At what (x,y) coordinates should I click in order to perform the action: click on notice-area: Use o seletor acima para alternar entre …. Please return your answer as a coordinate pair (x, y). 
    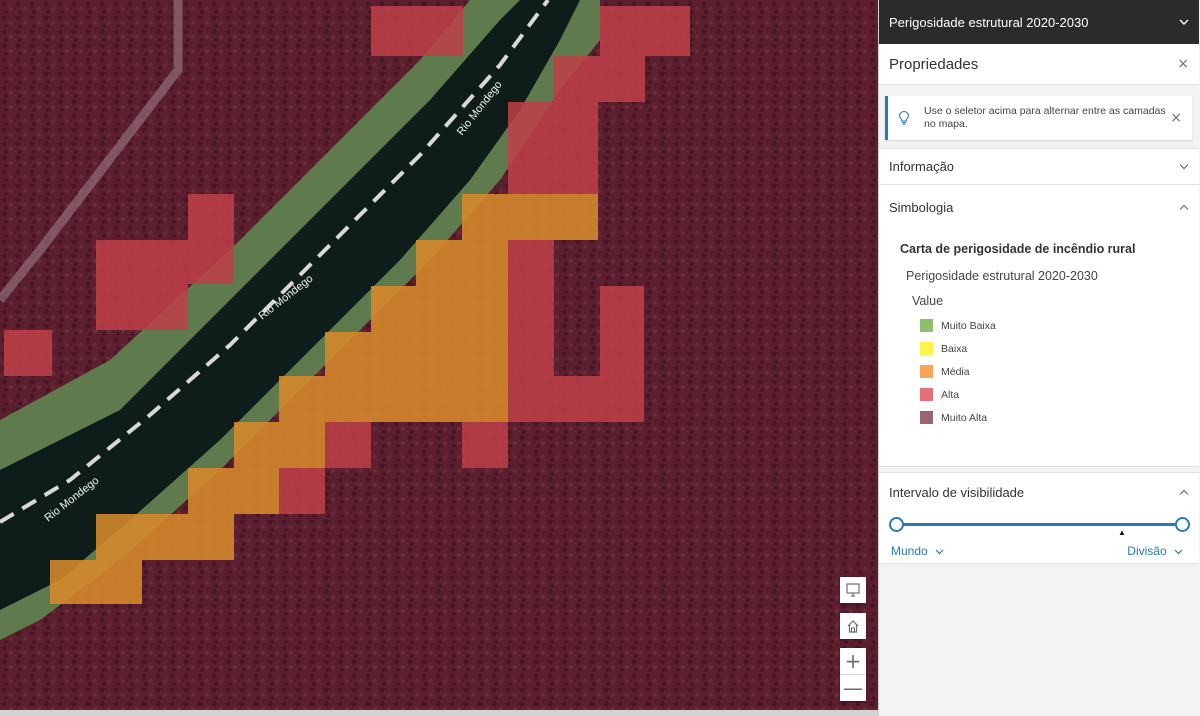
    Looking at the image, I should click on (1039, 116).